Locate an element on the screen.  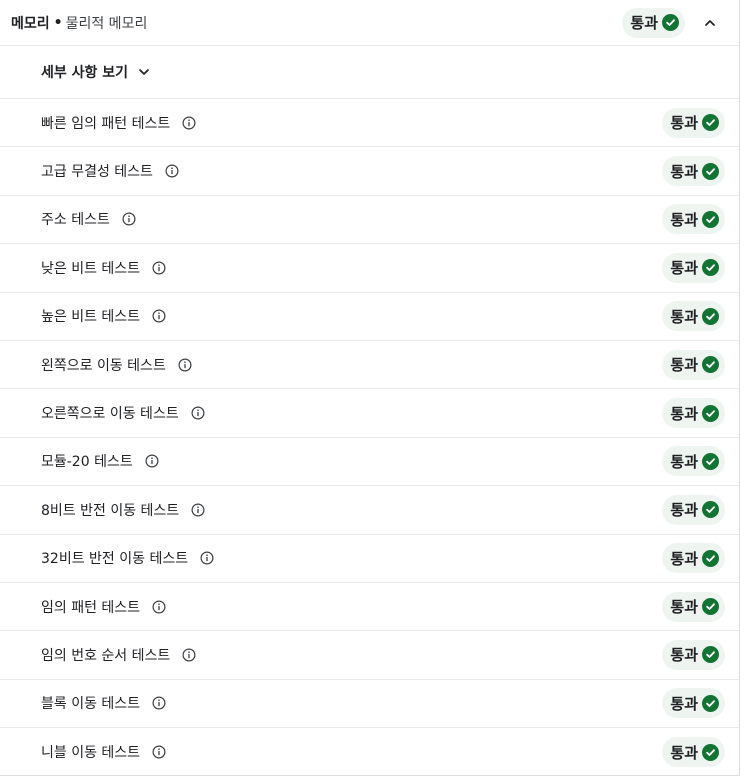
view-details-toggle: 세부 사항 보기 is located at coordinates (369, 72).